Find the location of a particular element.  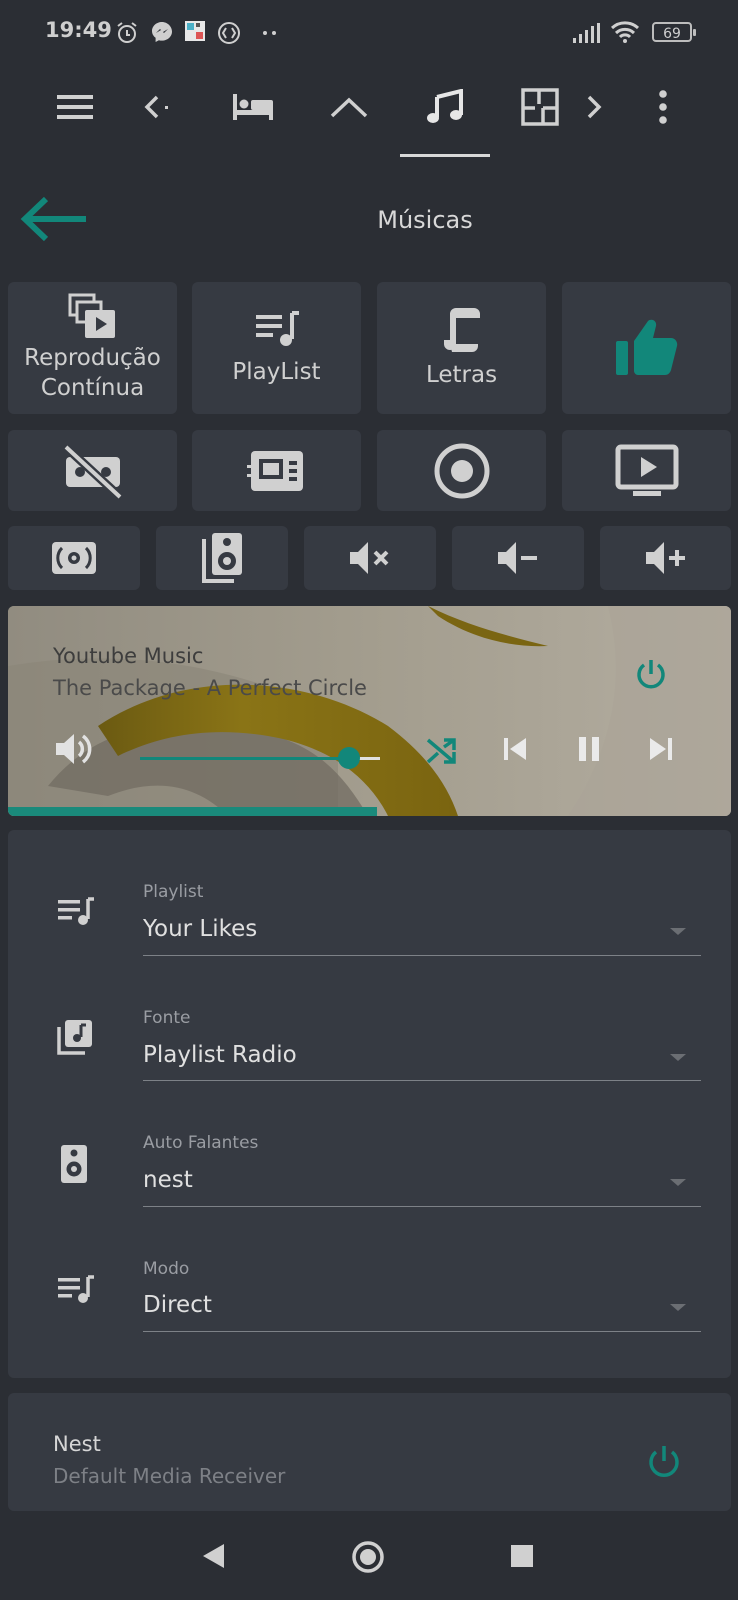

nav-scroll-right-icon is located at coordinates (594, 107).